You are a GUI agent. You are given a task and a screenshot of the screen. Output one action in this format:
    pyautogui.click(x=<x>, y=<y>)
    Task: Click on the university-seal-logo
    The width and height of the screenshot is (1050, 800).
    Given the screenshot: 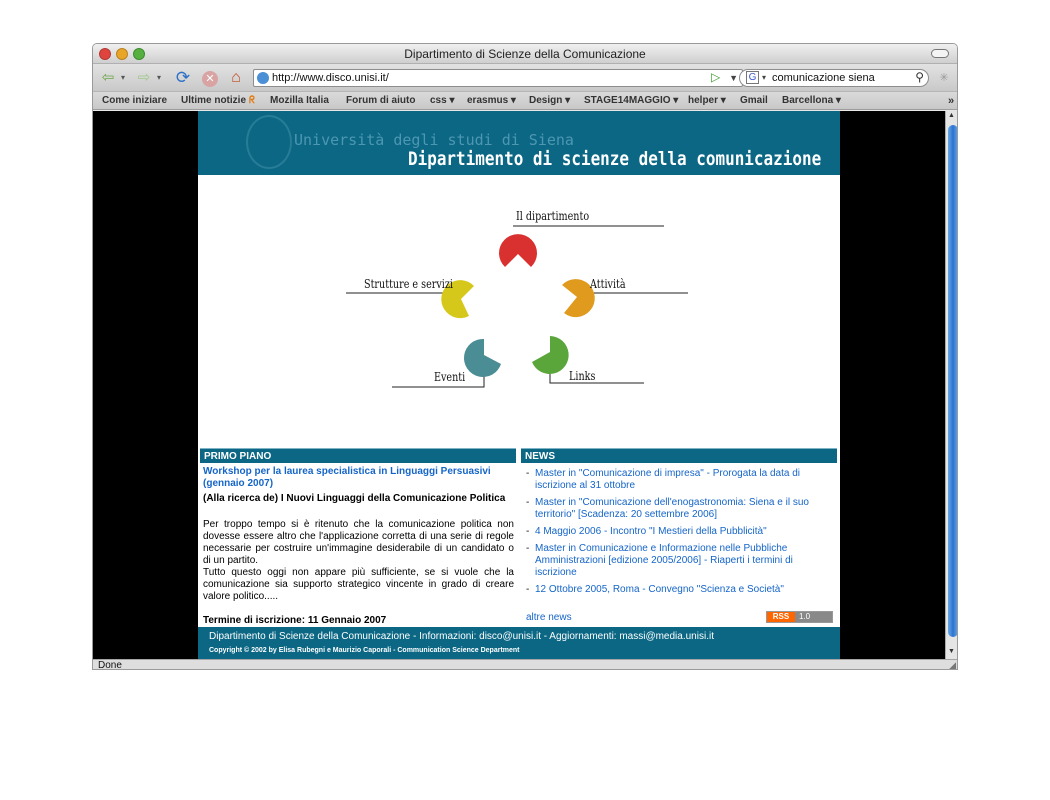 What is the action you would take?
    pyautogui.click(x=269, y=142)
    